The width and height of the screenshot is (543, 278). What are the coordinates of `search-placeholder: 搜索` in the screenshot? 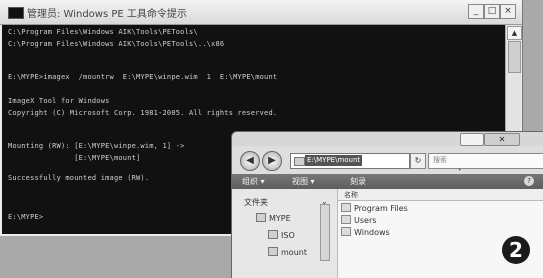 It's located at (440, 160).